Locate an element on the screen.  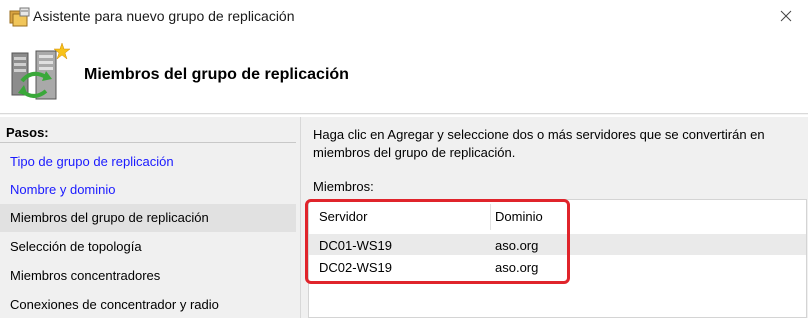
steps-heading: Pasos: is located at coordinates (148, 131).